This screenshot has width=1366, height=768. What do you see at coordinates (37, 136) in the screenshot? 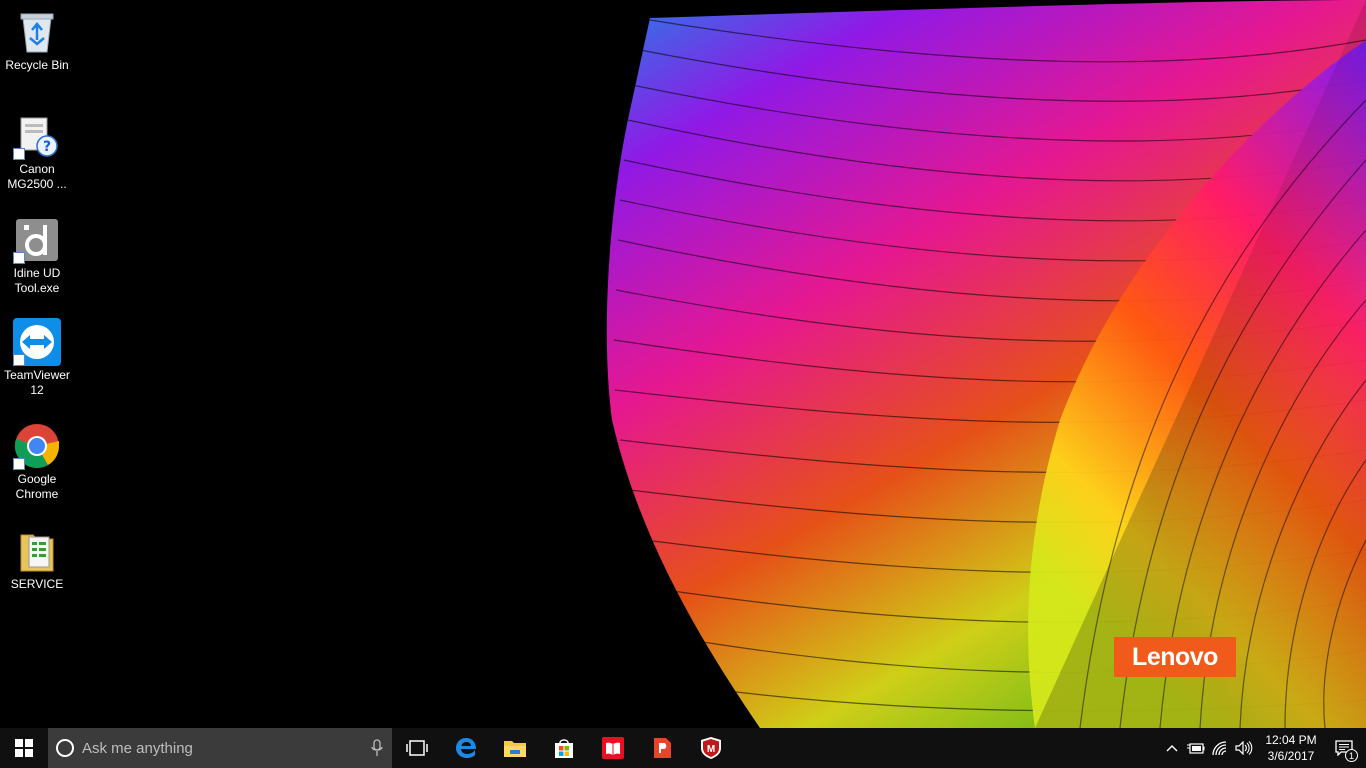
I see `canon-printer-help-icon: ?` at bounding box center [37, 136].